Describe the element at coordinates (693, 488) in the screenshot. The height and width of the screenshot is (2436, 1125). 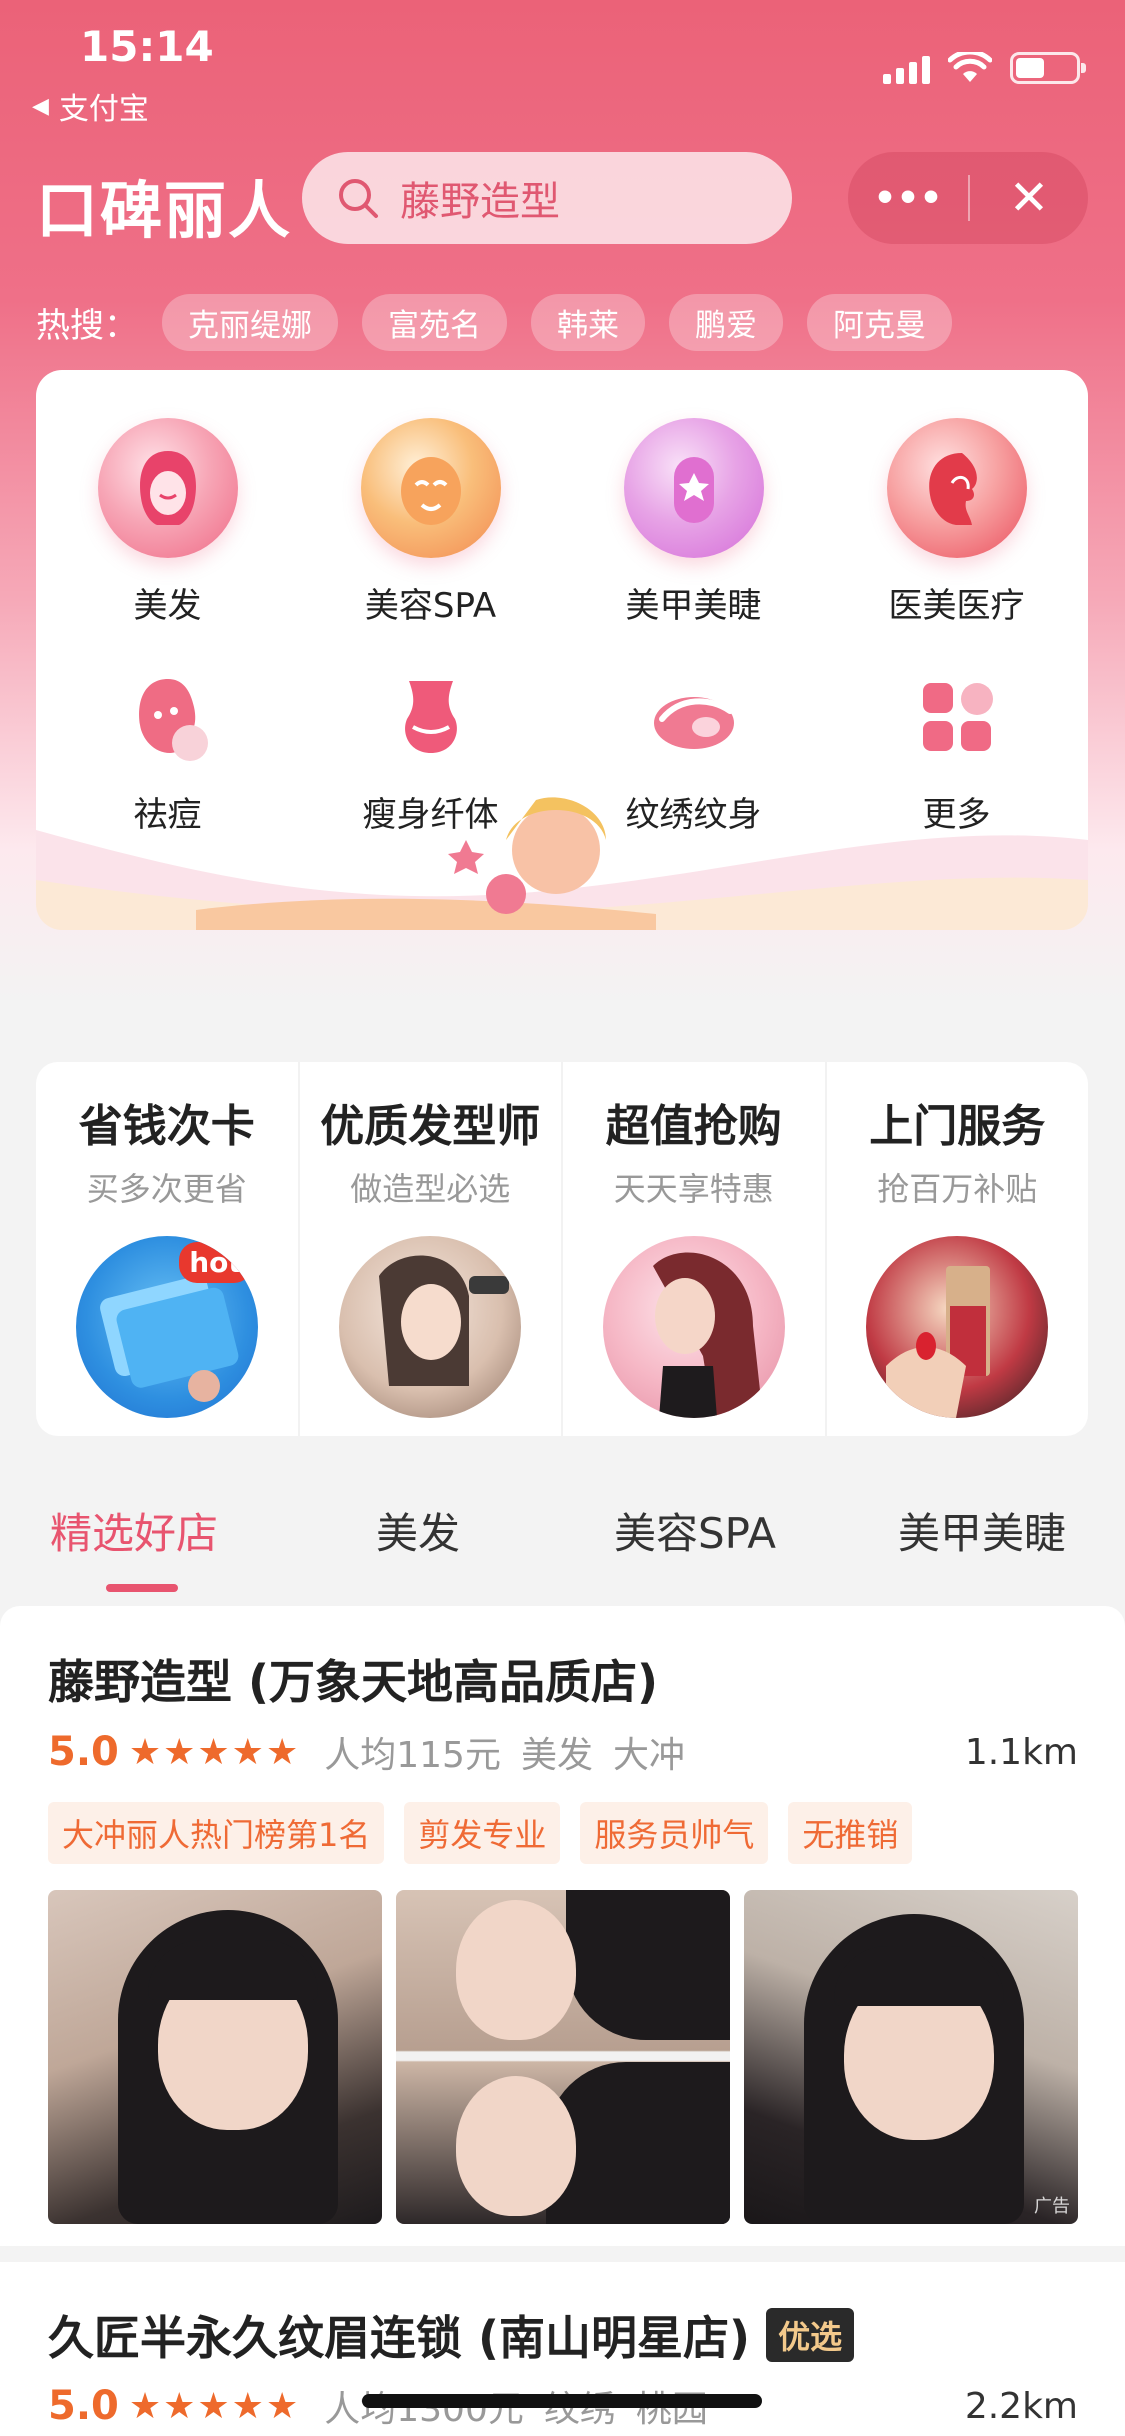
I see `nail-icon` at that location.